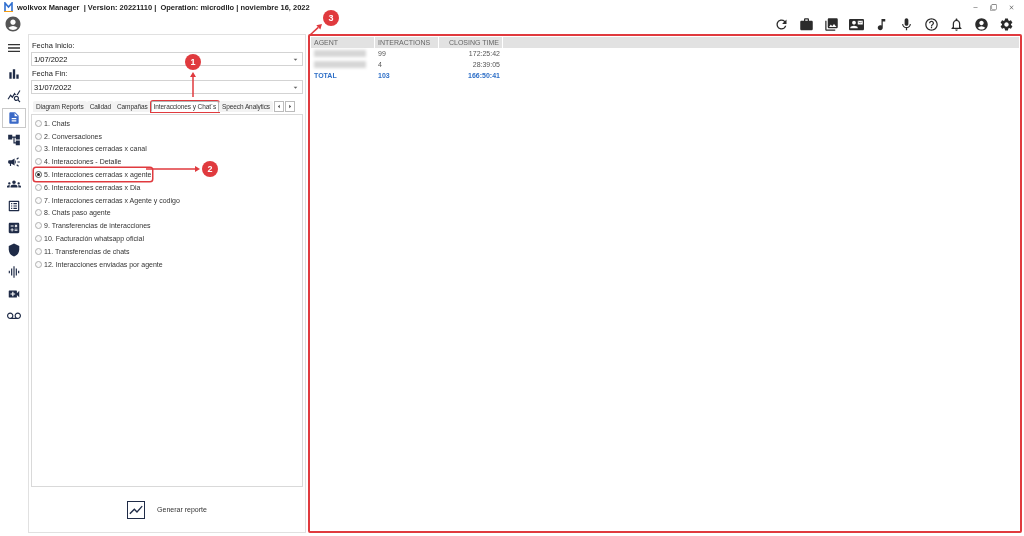 The width and height of the screenshot is (1024, 536). Describe the element at coordinates (331, 18) in the screenshot. I see `step-badge: 3` at that location.